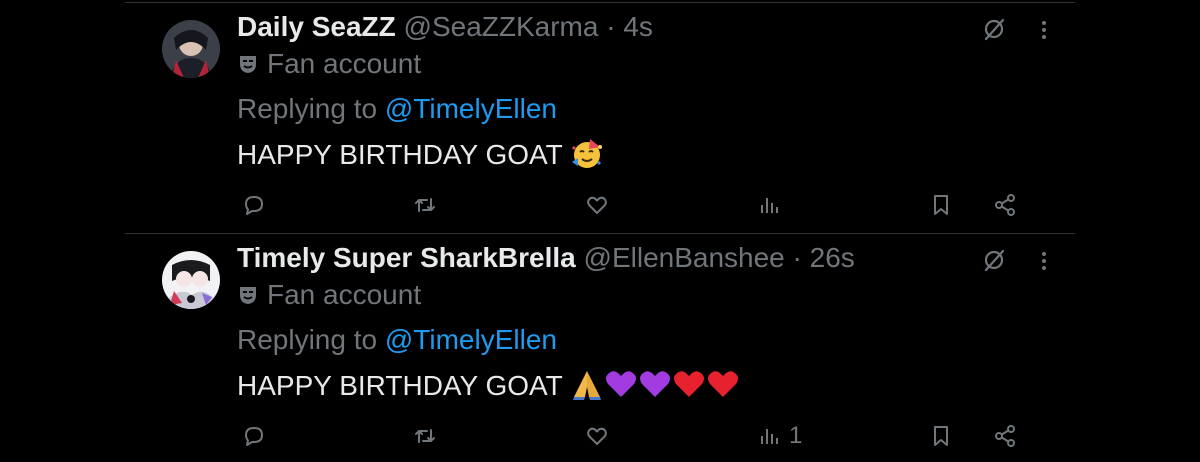 The height and width of the screenshot is (462, 1200). What do you see at coordinates (779, 436) in the screenshot?
I see `views-button: 1` at bounding box center [779, 436].